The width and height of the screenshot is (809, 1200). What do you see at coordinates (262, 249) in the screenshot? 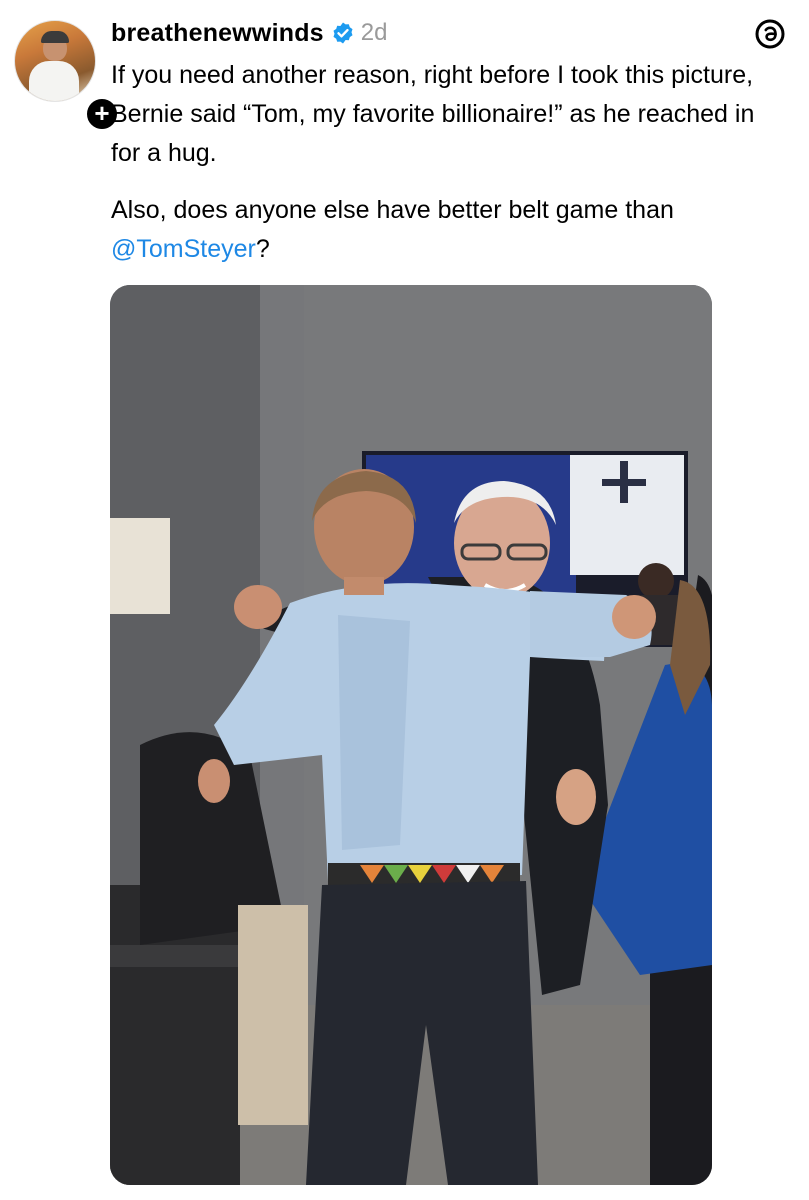
I see `post-paragraph-2-suffix: ?` at bounding box center [262, 249].